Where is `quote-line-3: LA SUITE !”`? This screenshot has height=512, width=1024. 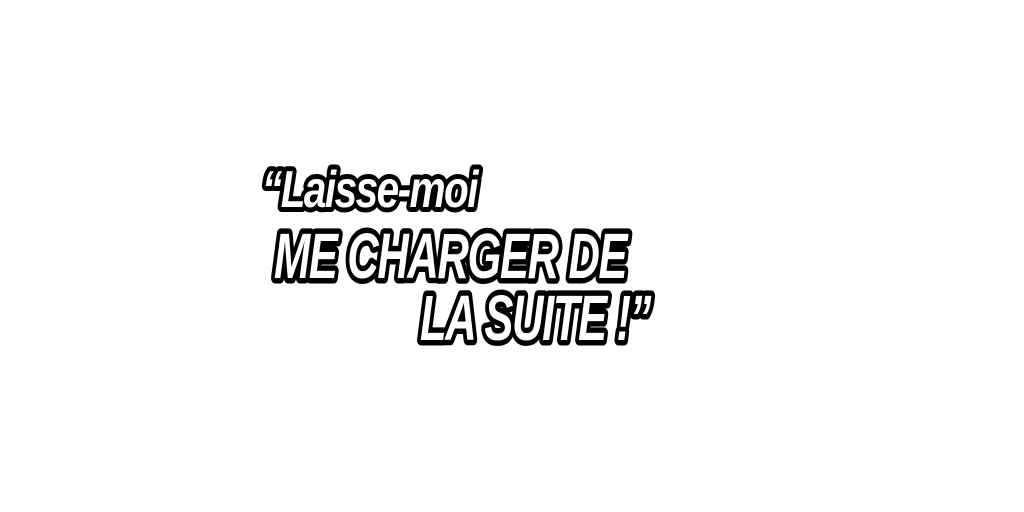
quote-line-3: LA SUITE !” is located at coordinates (536, 318).